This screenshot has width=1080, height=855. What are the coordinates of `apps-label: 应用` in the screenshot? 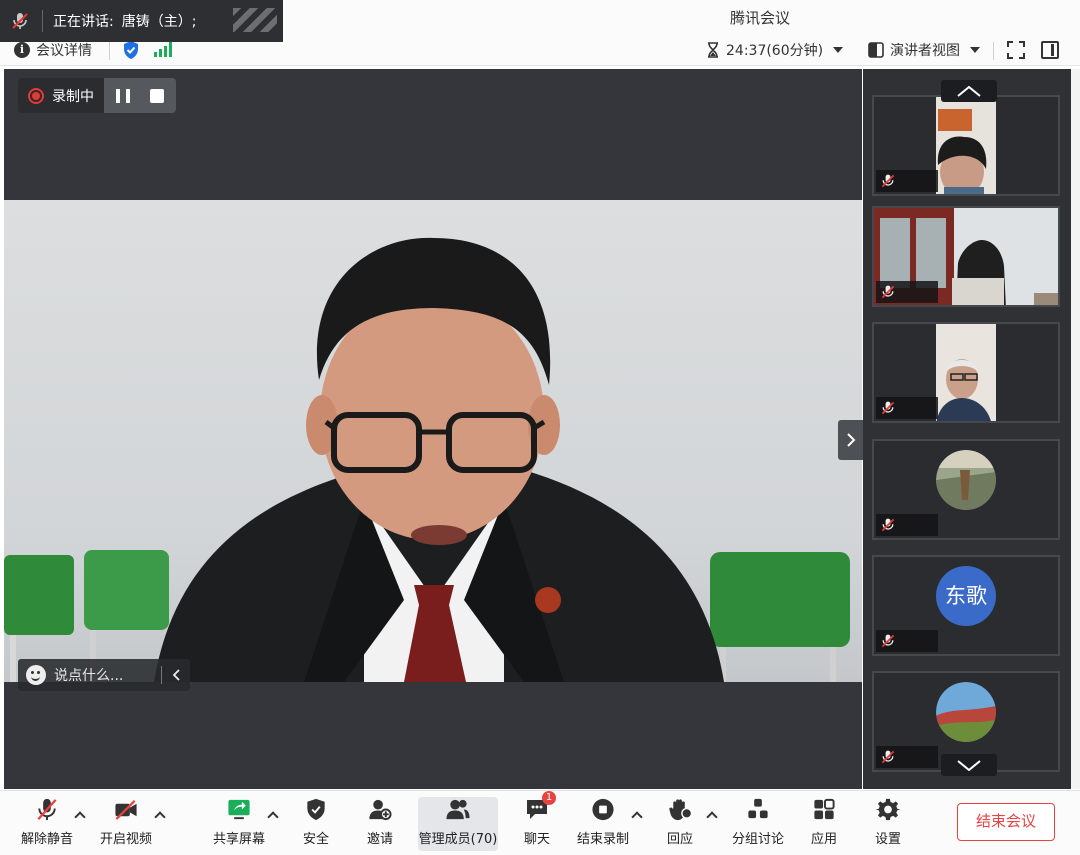 It's located at (823, 839).